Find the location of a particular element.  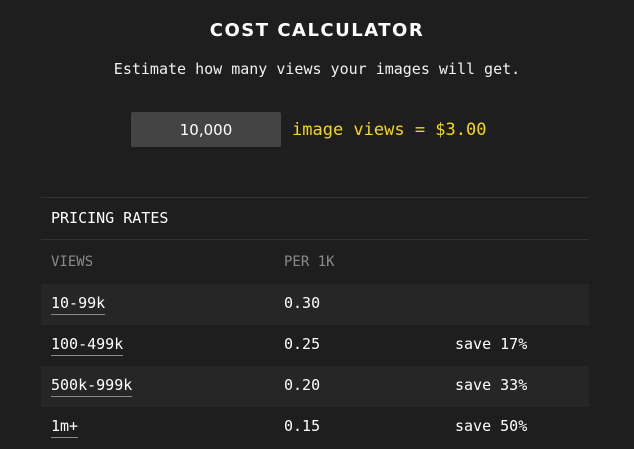

savings-label: save 17% is located at coordinates (491, 344).